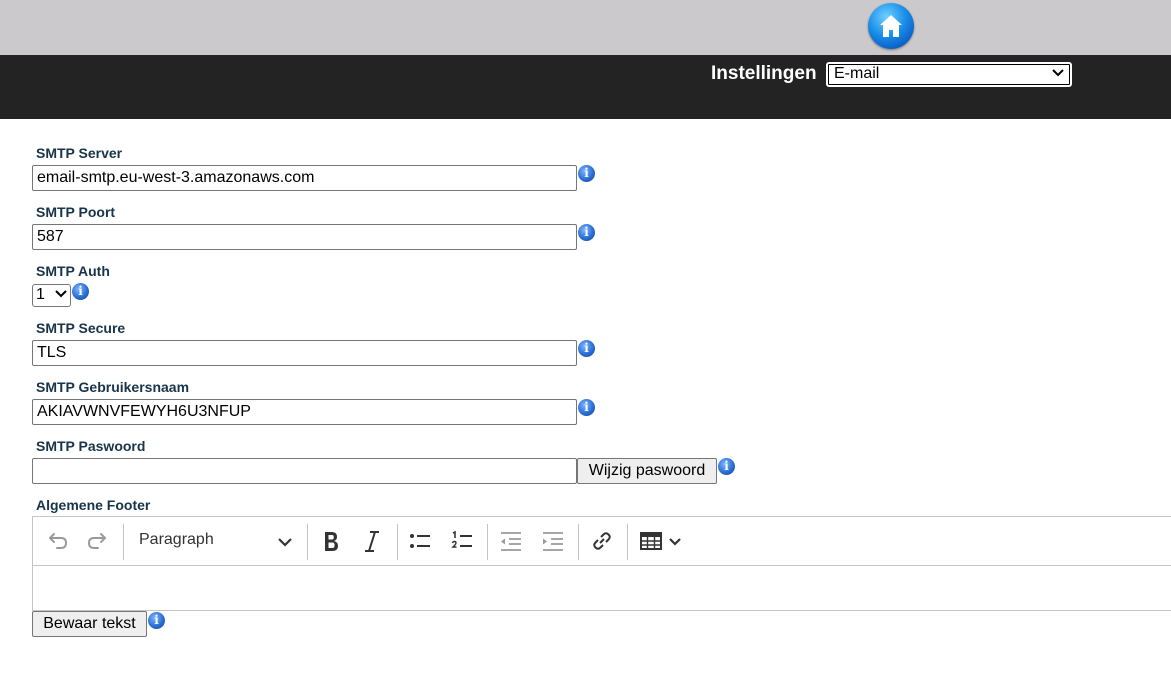  What do you see at coordinates (585, 27) in the screenshot?
I see `top-bar` at bounding box center [585, 27].